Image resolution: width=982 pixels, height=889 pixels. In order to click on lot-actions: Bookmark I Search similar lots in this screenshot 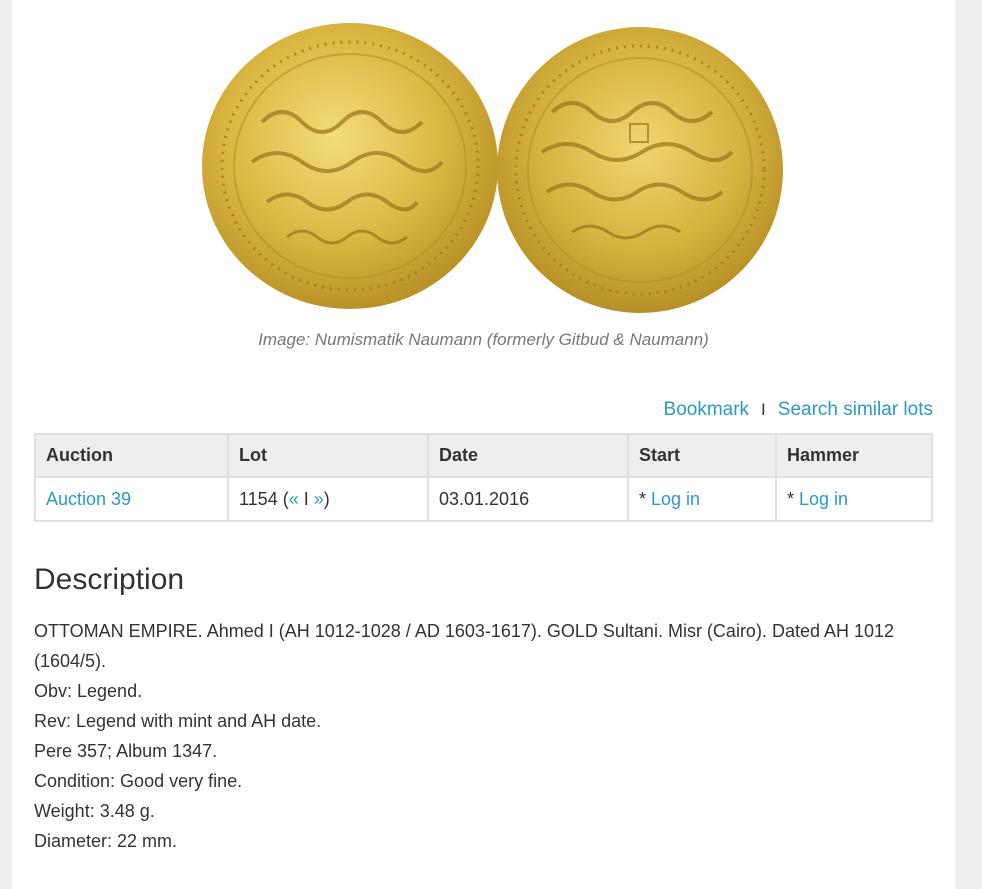, I will do `click(798, 410)`.